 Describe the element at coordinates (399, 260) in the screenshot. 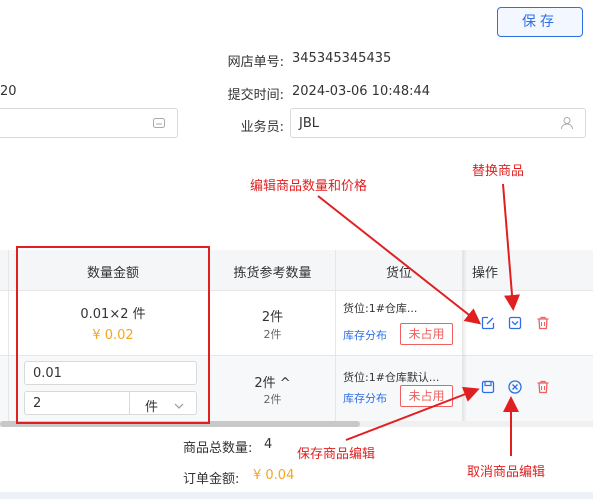

I see `arrow-edit` at that location.